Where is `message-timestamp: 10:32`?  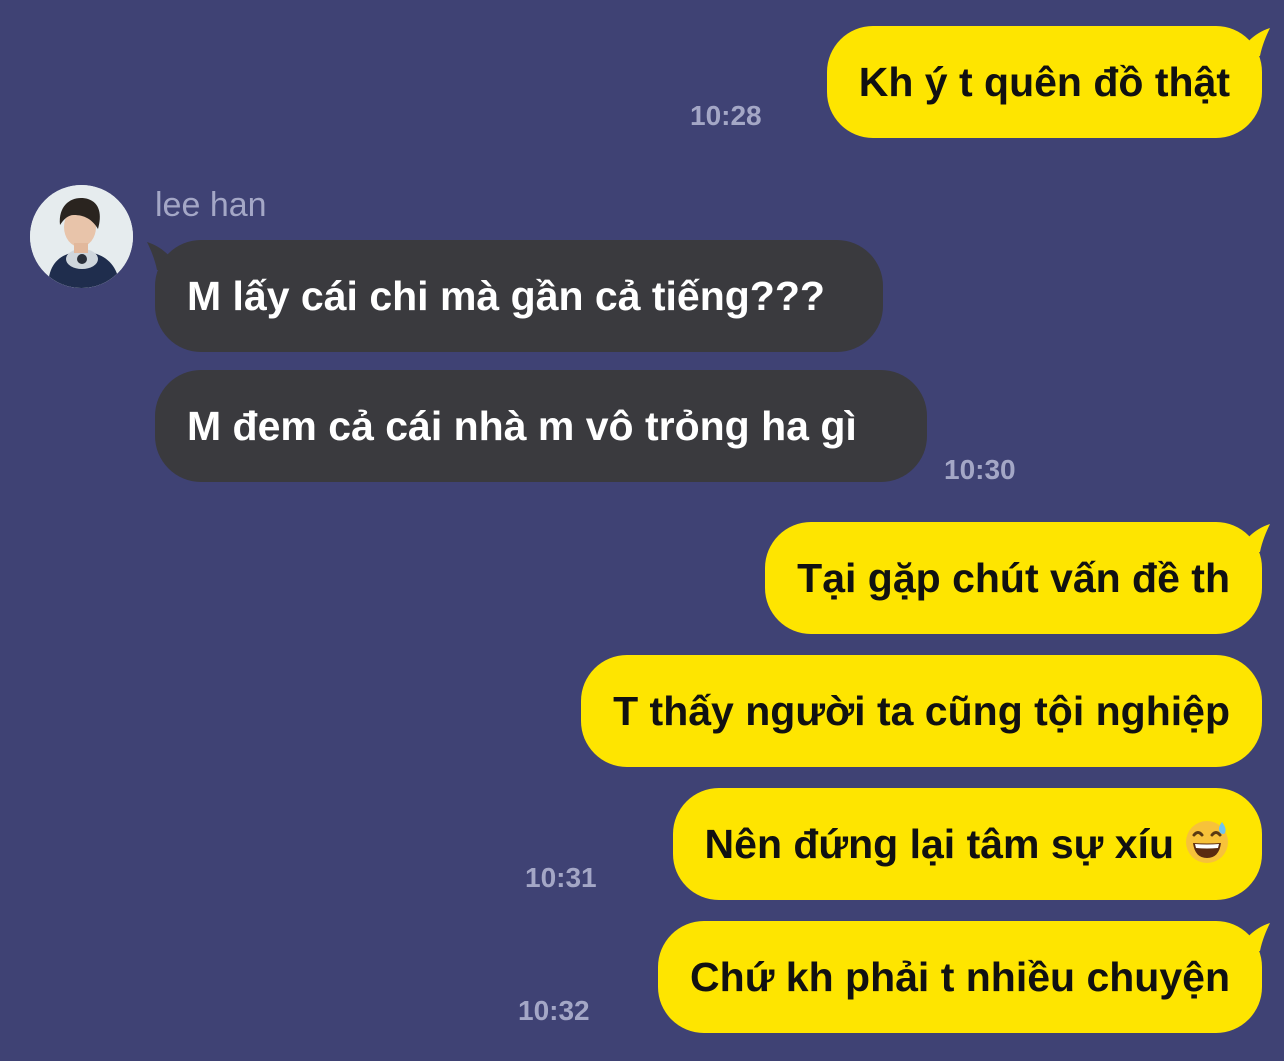 message-timestamp: 10:32 is located at coordinates (554, 1010).